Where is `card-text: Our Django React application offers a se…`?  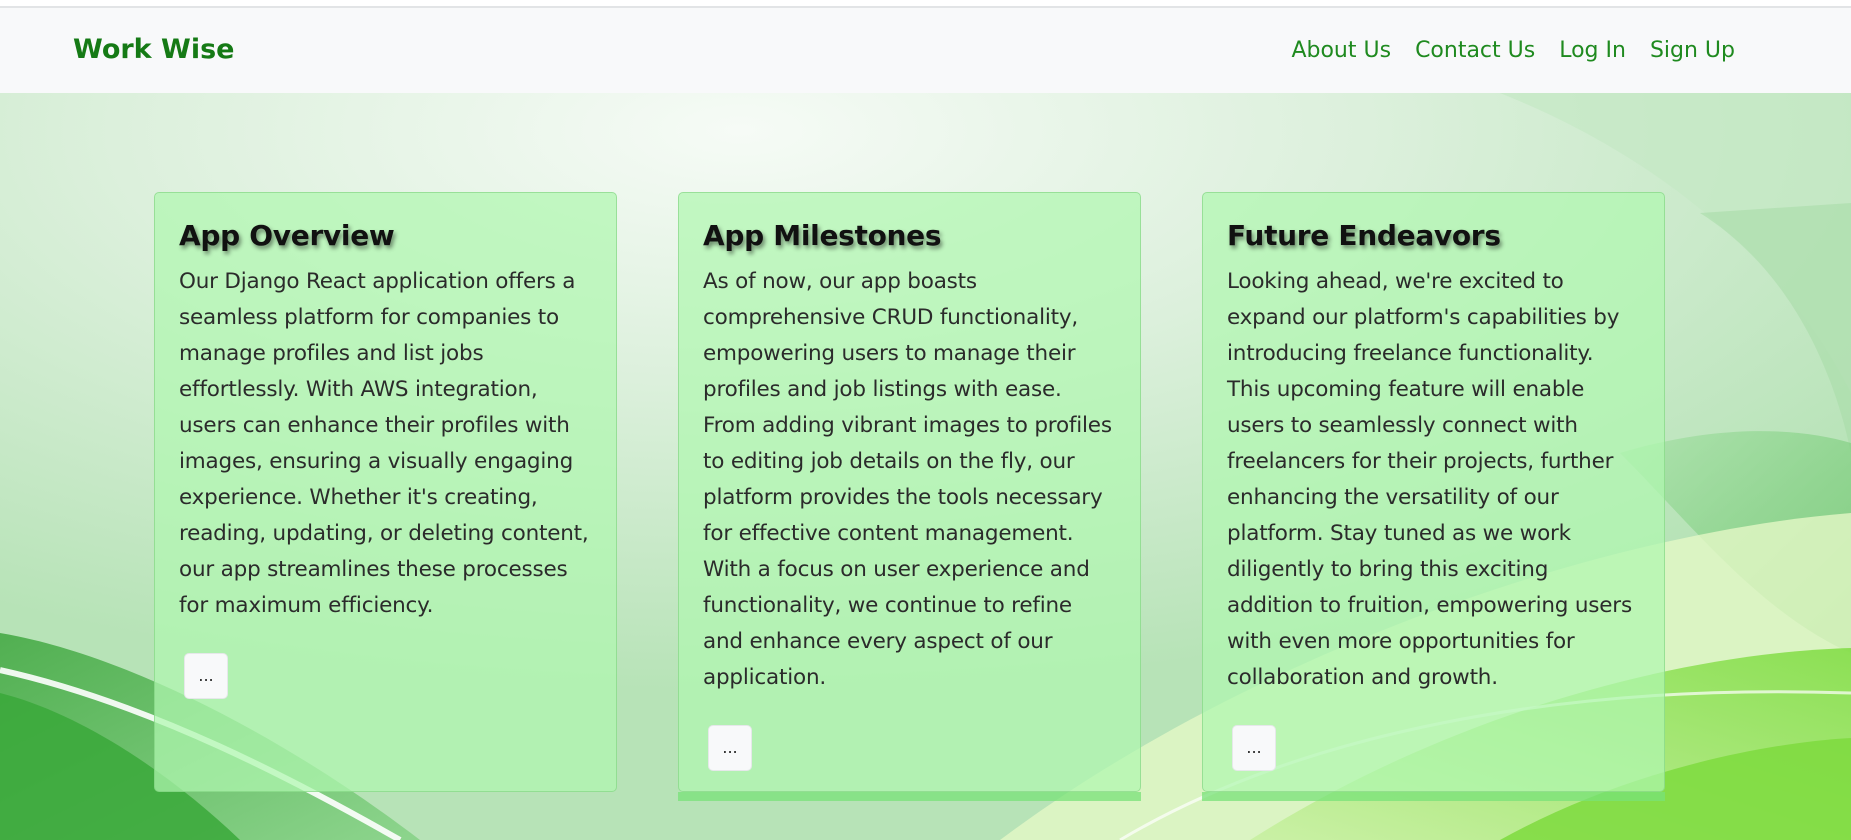
card-text: Our Django React application offers a se… is located at coordinates (384, 443).